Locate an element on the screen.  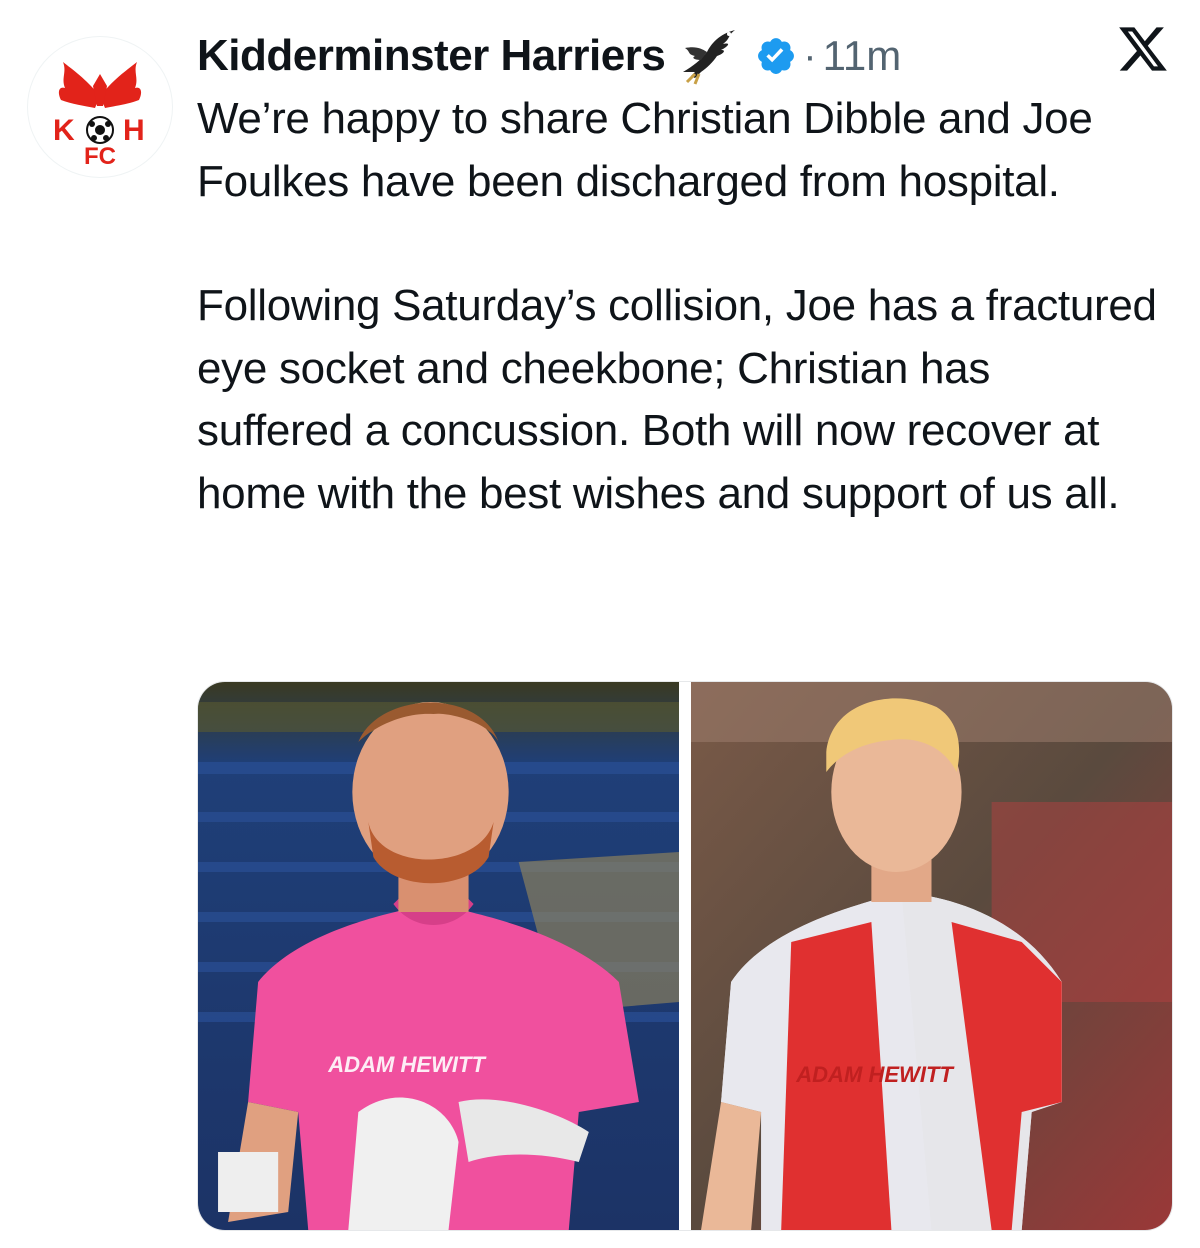
tweet-header: Kidderminster Harriers · 11m is located at coordinates (683, 56).